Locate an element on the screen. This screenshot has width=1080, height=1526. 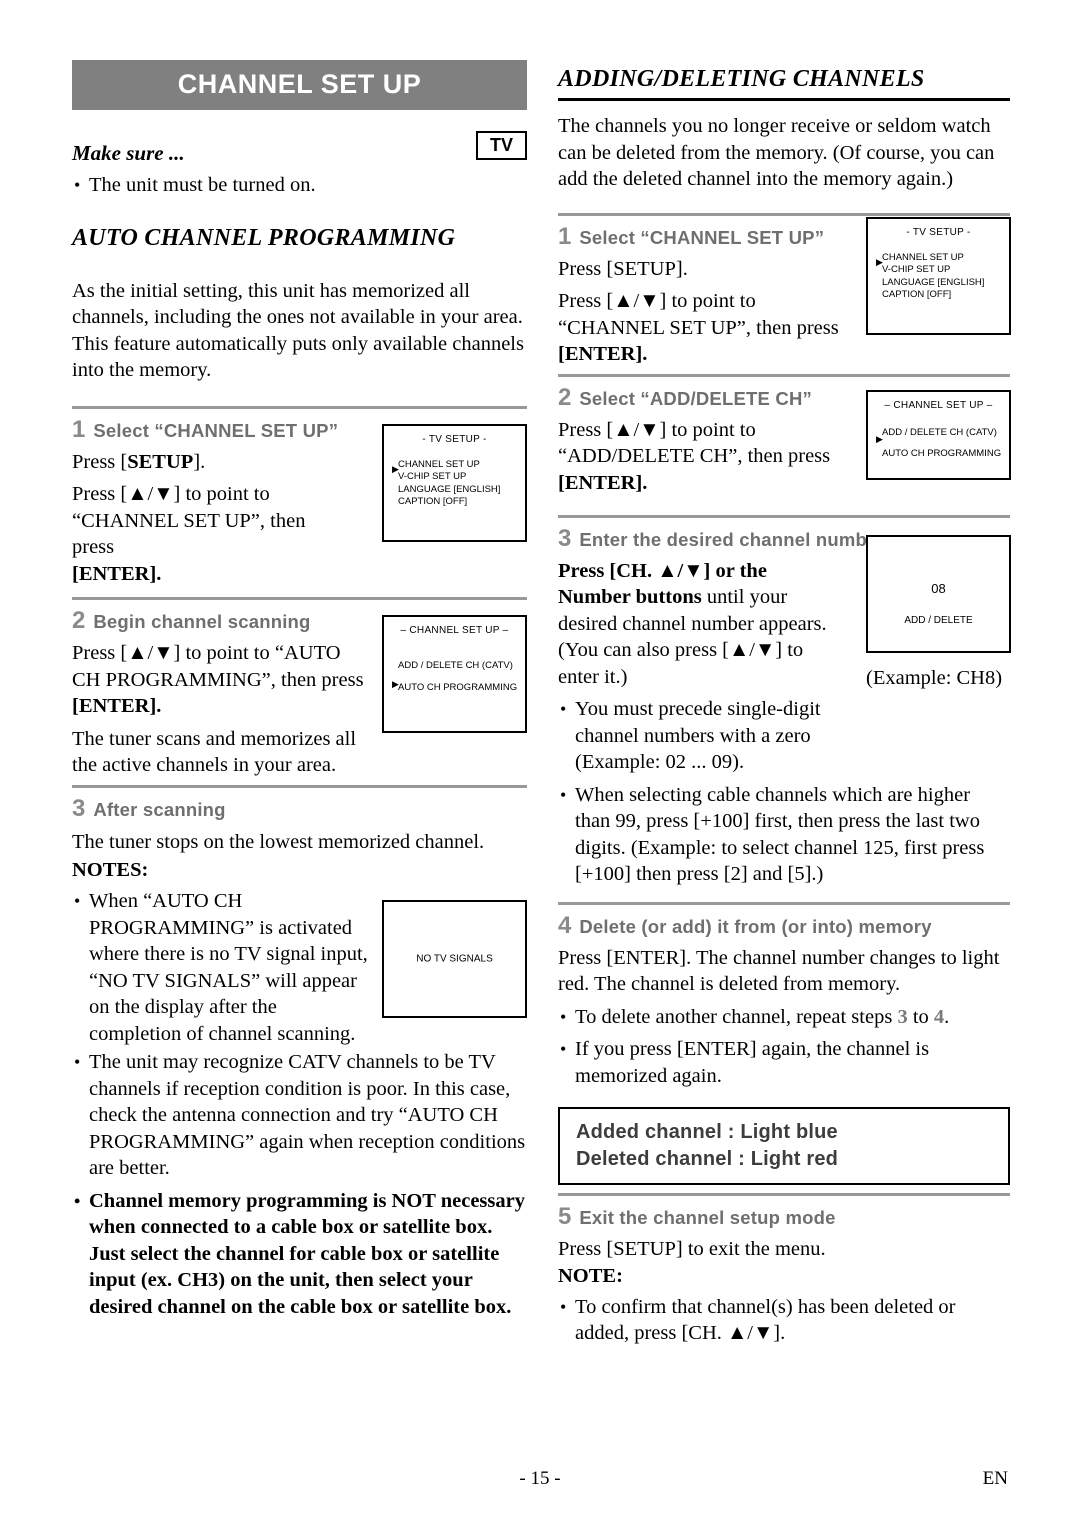
step-number: 4 is located at coordinates (565, 925).